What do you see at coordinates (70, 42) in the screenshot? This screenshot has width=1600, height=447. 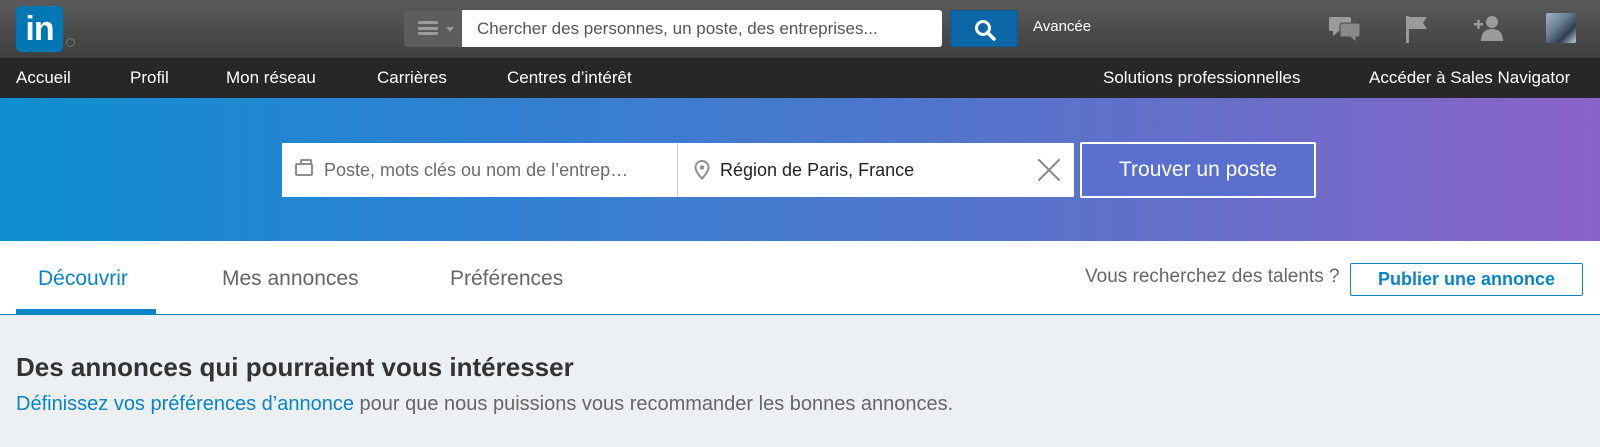 I see `registered-mark-icon` at bounding box center [70, 42].